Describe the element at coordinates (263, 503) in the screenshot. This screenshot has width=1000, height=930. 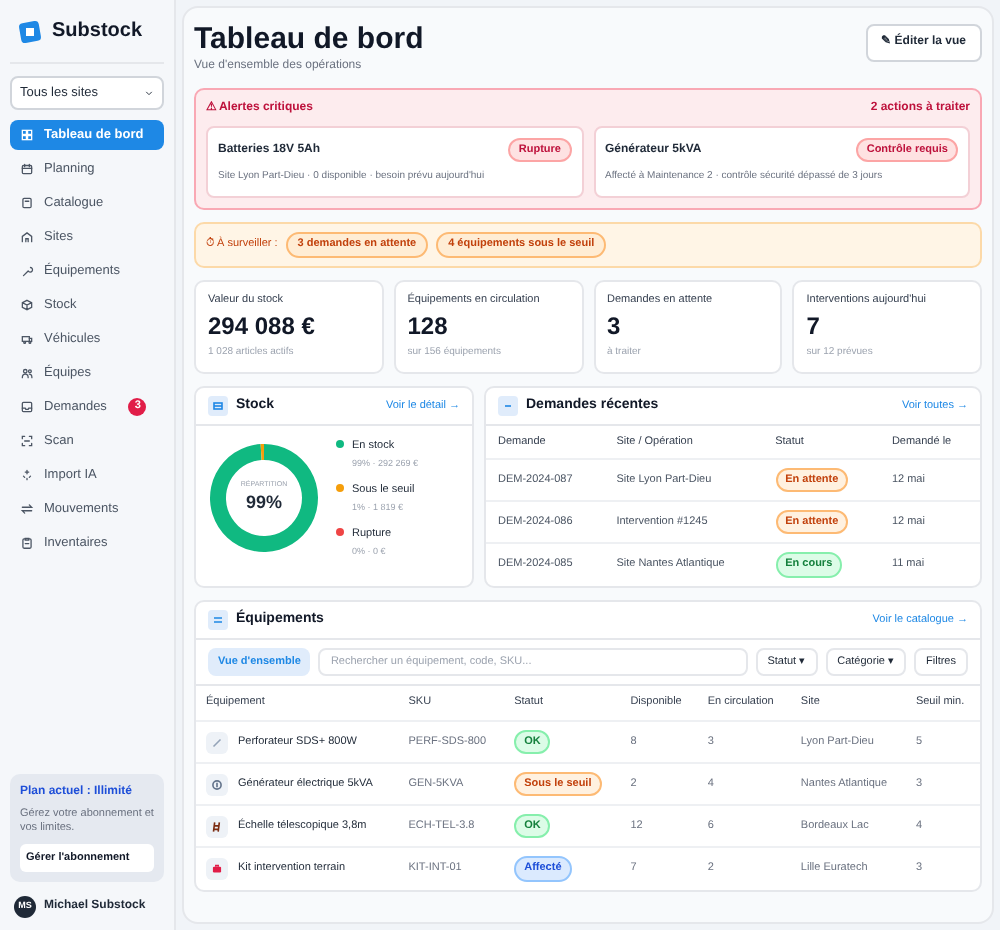
I see `donut-value: 99%` at that location.